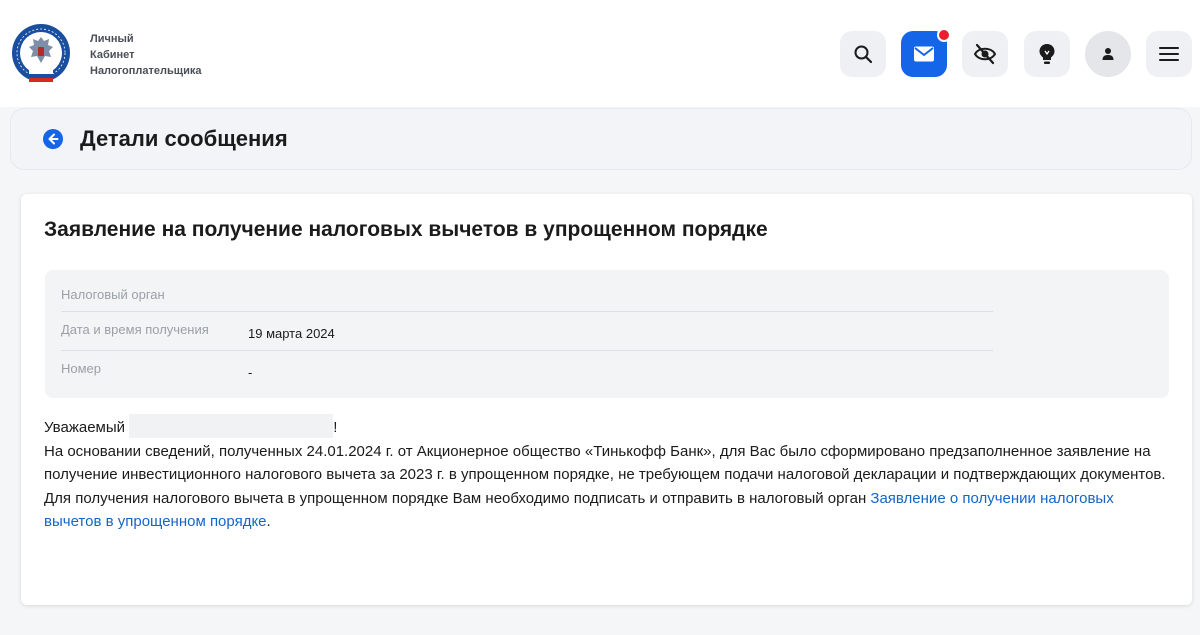 This screenshot has width=1200, height=635. What do you see at coordinates (609, 427) in the screenshot?
I see `greeting: Уважаемый !` at bounding box center [609, 427].